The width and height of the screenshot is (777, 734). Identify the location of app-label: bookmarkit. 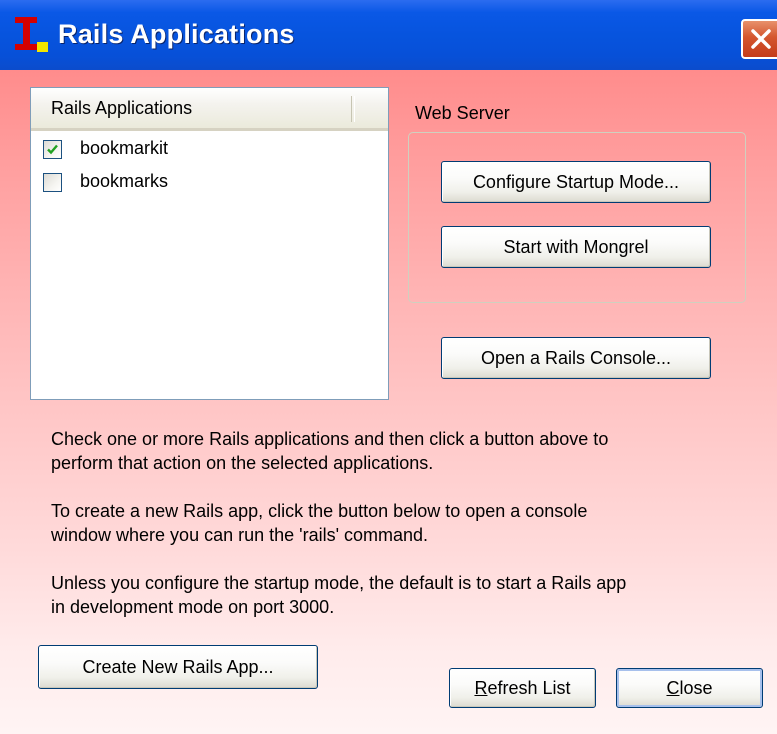
(124, 148).